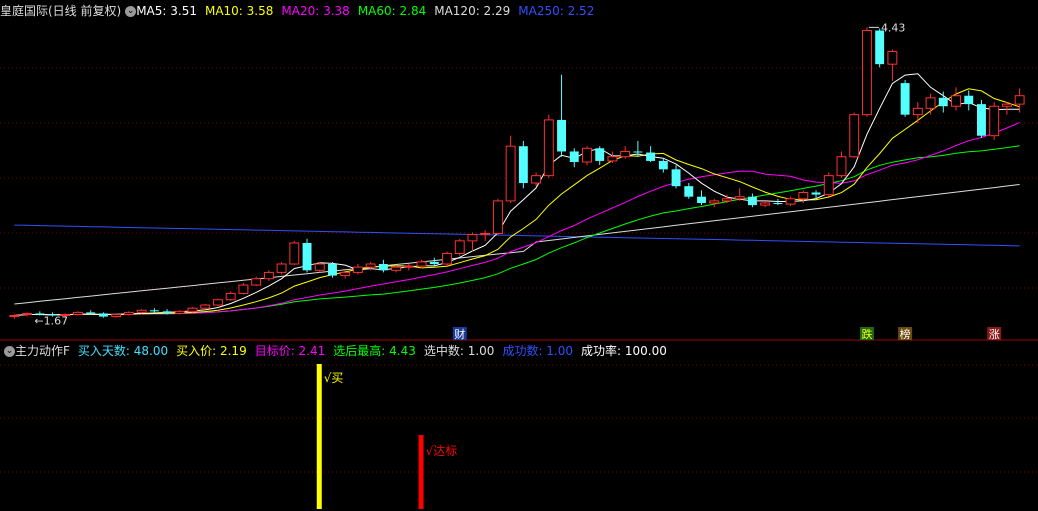 This screenshot has width=1038, height=511. I want to click on event-badge-label: 跌, so click(866, 334).